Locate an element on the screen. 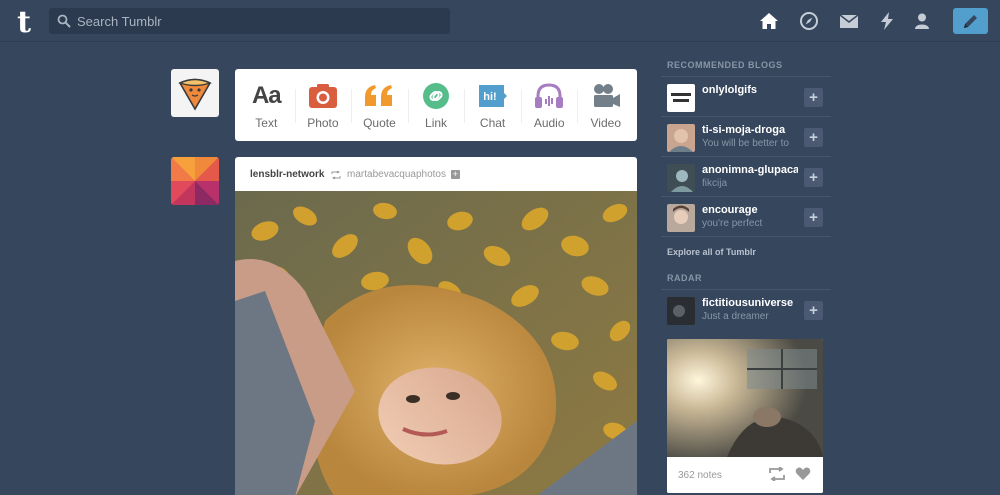 Image resolution: width=1000 pixels, height=495 pixels. activity-lightning-icon is located at coordinates (887, 21).